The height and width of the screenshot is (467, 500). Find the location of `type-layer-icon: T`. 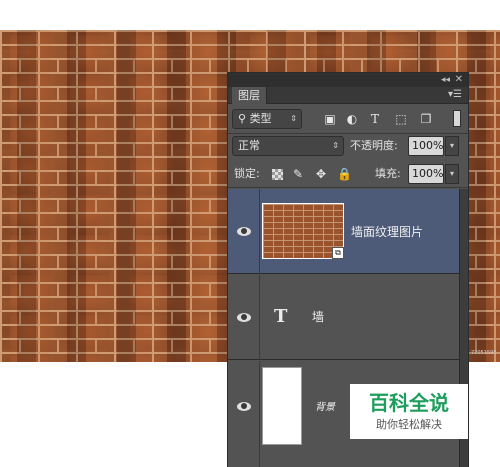

type-layer-icon: T is located at coordinates (281, 316).